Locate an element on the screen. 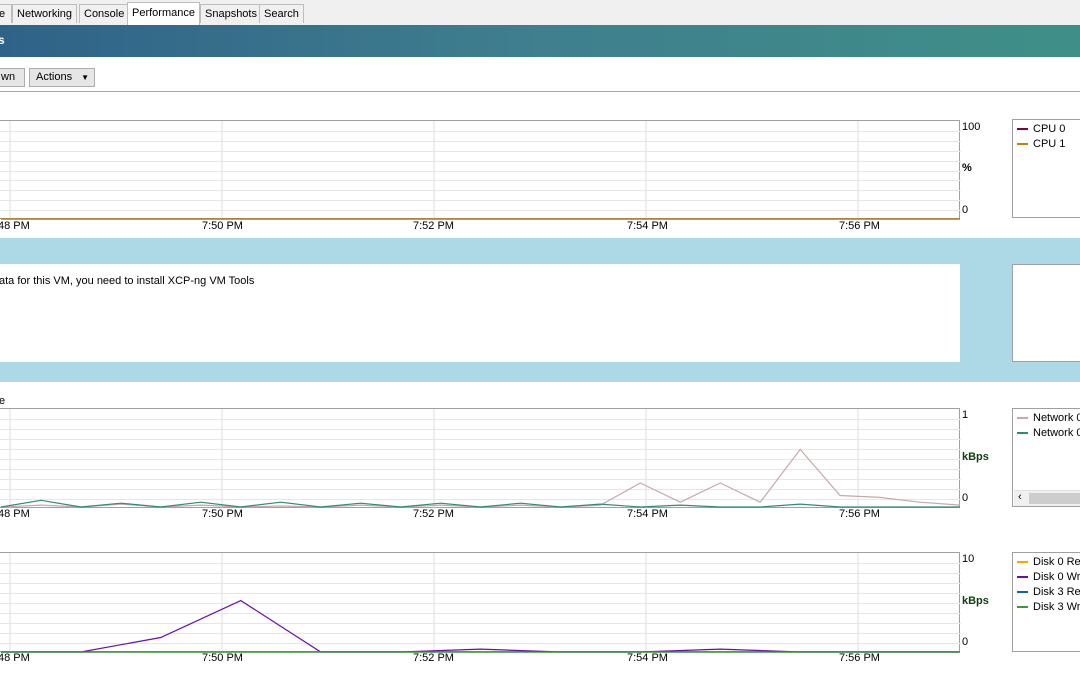 Image resolution: width=1080 pixels, height=675 pixels. disk-legend-item: Disk 3 Rea is located at coordinates (1048, 592).